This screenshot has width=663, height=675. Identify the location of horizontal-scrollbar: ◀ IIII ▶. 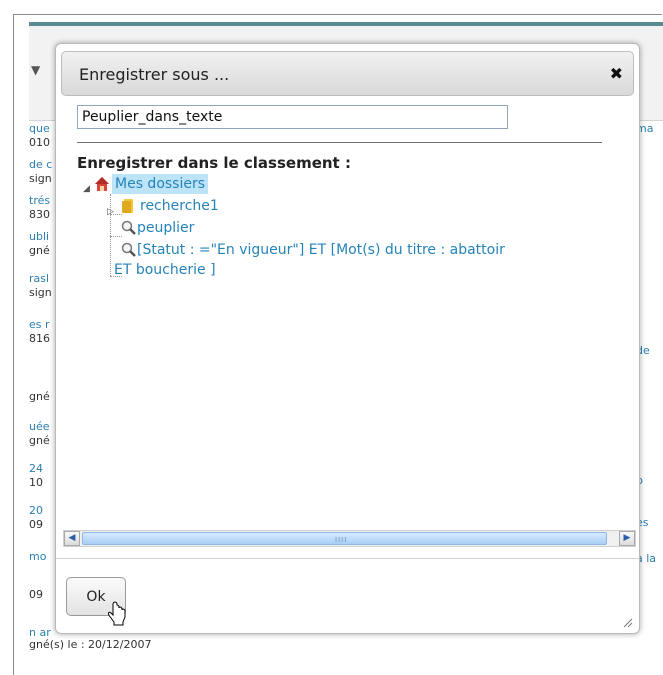
(349, 538).